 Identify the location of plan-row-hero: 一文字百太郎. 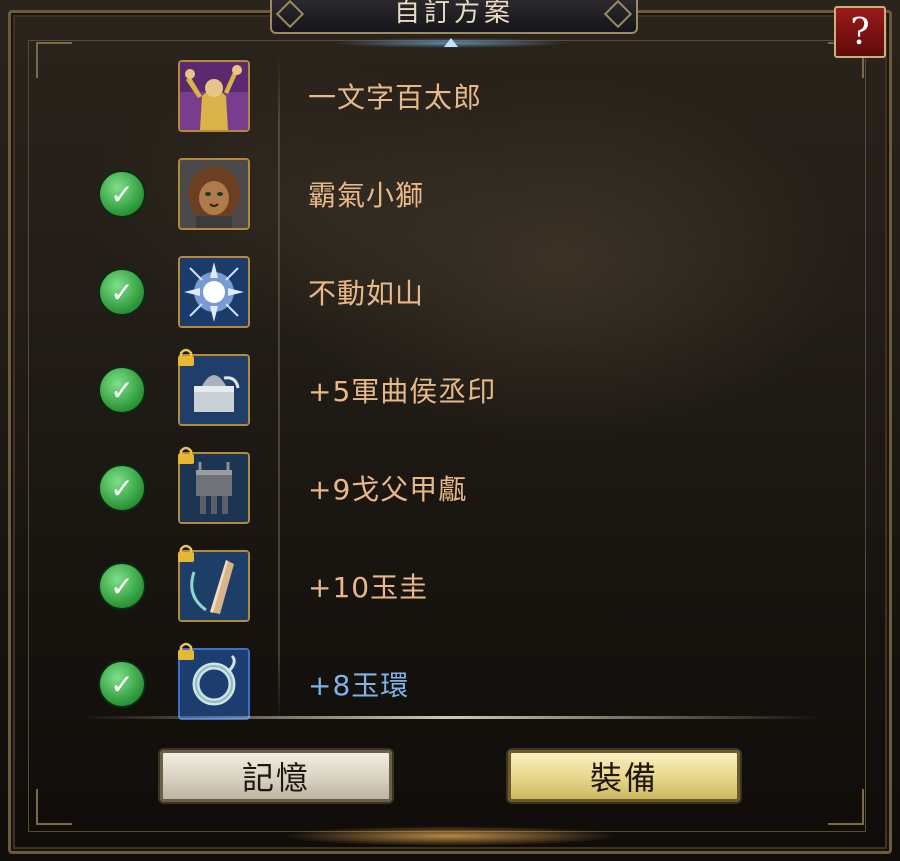
(440, 98).